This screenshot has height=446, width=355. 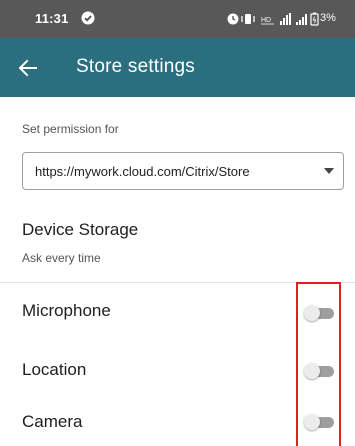 I want to click on device-storage-title: Device Storage, so click(x=80, y=230).